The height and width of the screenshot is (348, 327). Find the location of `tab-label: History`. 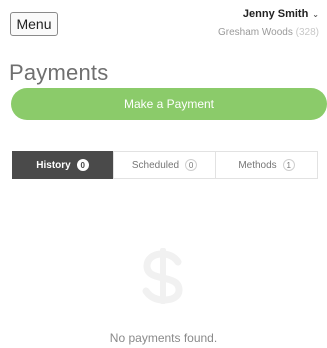

tab-label: History is located at coordinates (53, 165).